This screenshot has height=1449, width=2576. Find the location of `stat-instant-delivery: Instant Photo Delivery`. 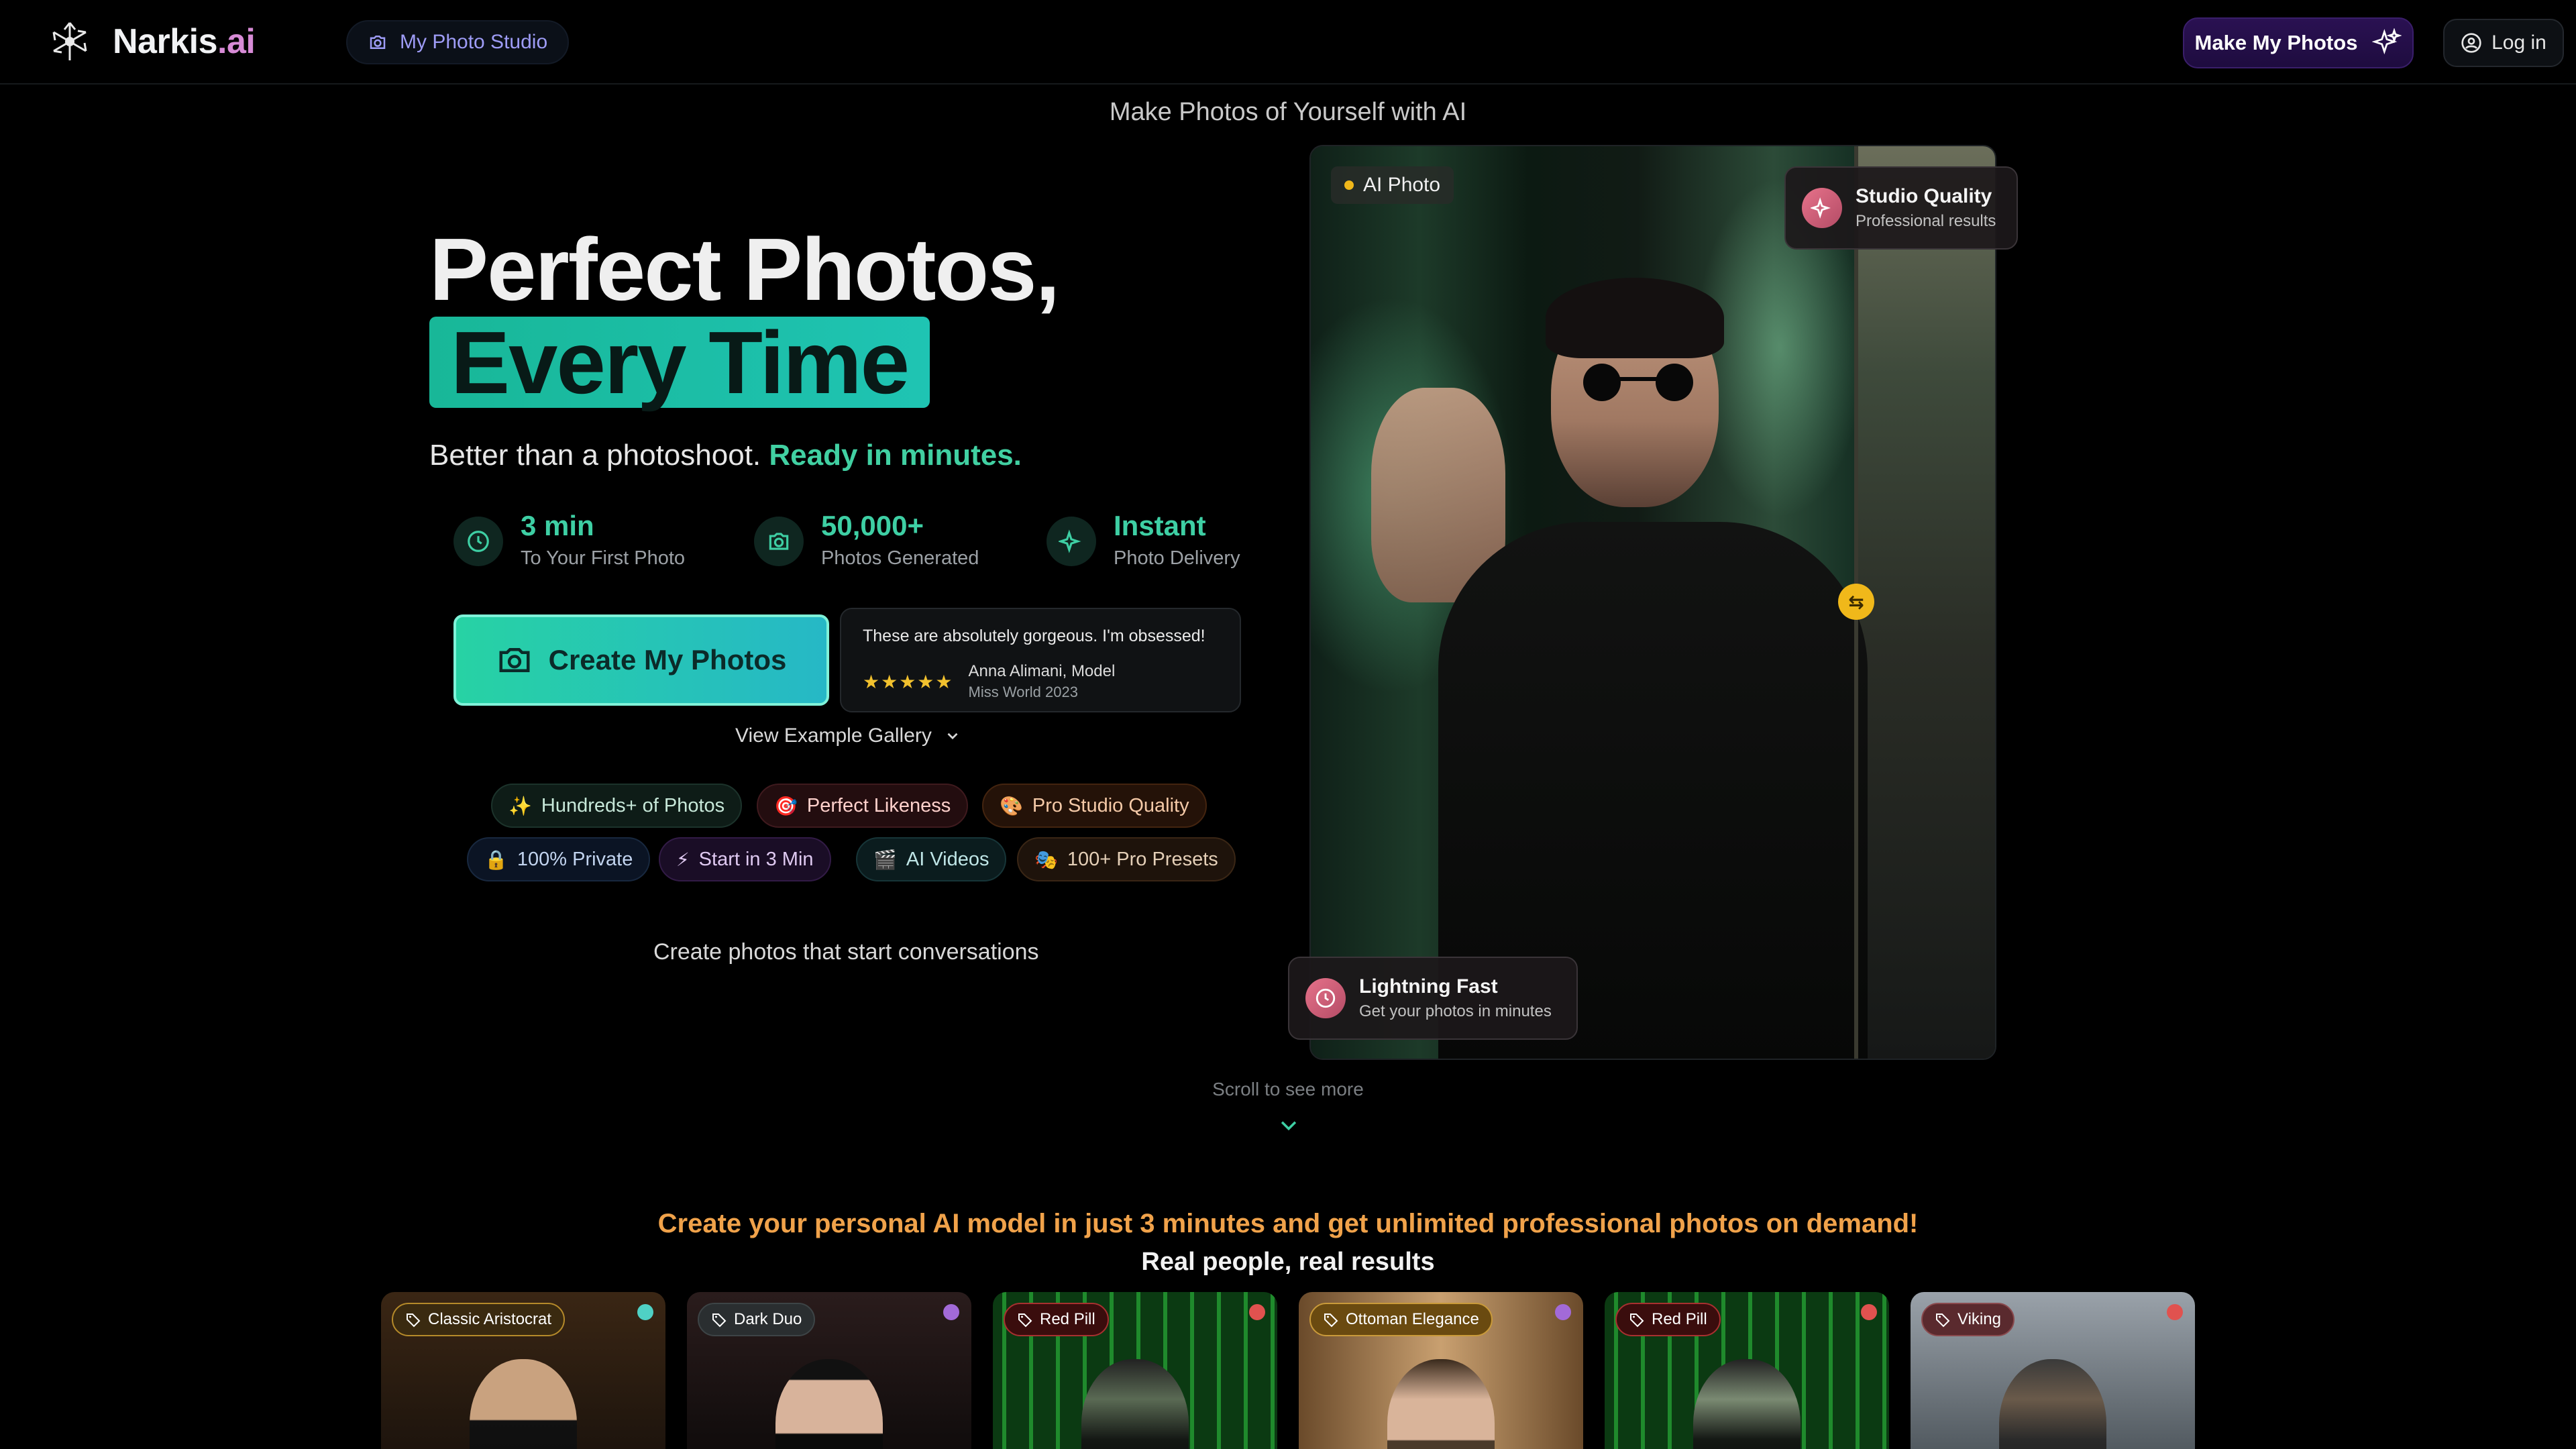

stat-instant-delivery: Instant Photo Delivery is located at coordinates (1143, 540).